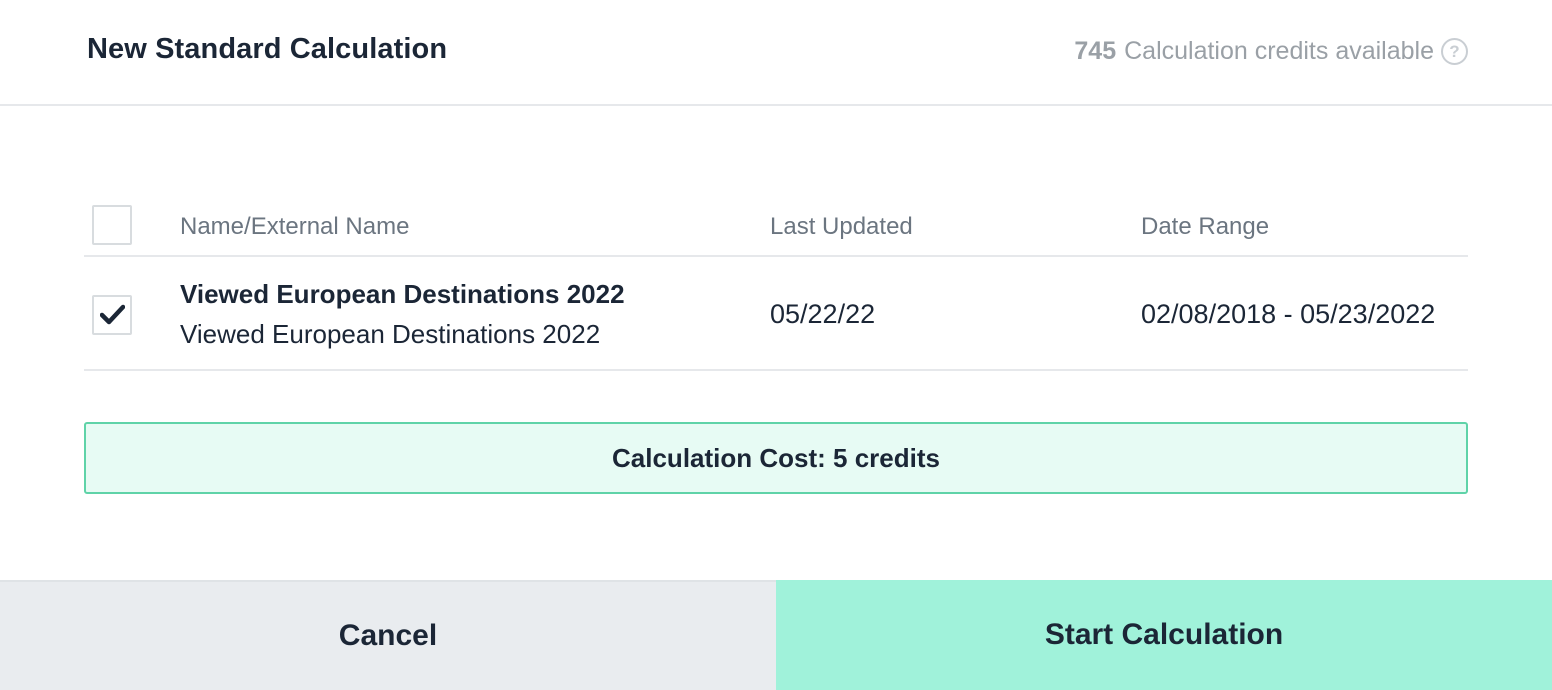 The image size is (1552, 690). What do you see at coordinates (294, 227) in the screenshot?
I see `column-header-name: Name/External Name` at bounding box center [294, 227].